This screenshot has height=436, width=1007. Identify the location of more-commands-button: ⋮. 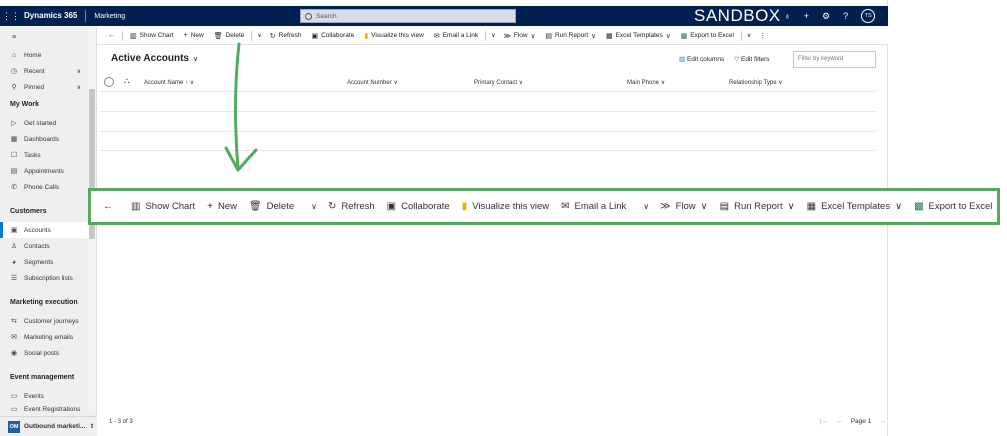
(762, 36).